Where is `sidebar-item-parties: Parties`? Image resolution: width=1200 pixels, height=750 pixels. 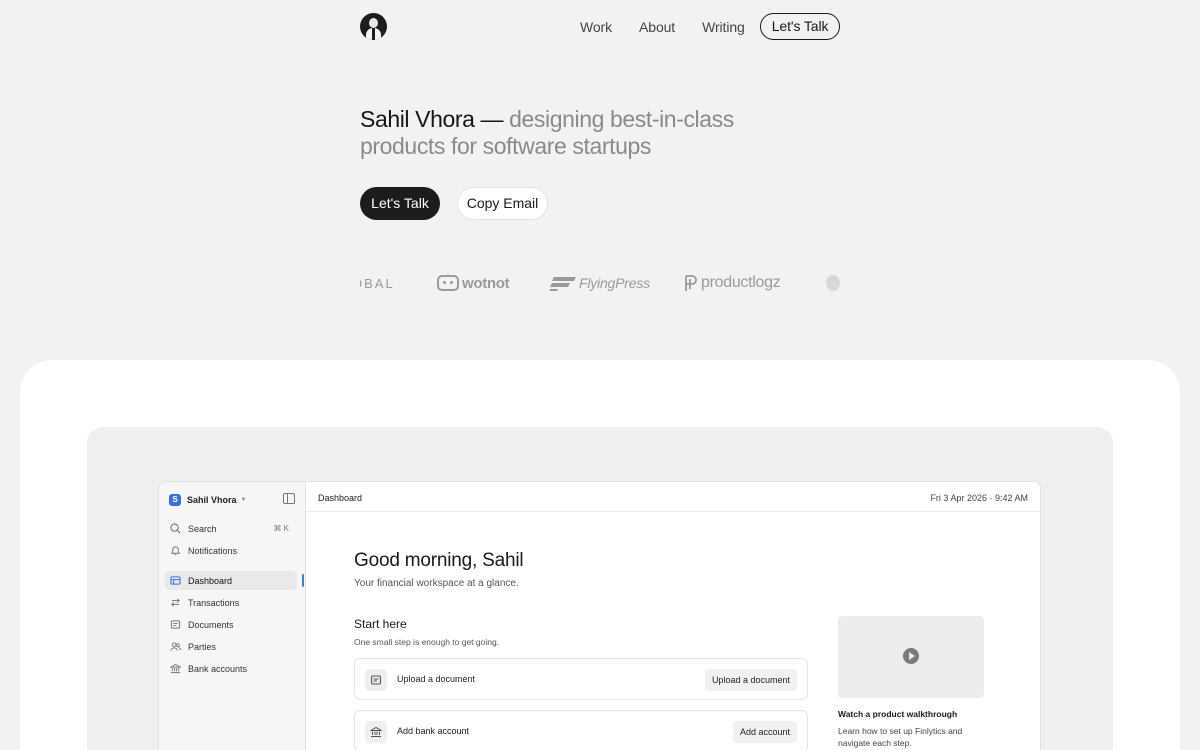 sidebar-item-parties: Parties is located at coordinates (231, 646).